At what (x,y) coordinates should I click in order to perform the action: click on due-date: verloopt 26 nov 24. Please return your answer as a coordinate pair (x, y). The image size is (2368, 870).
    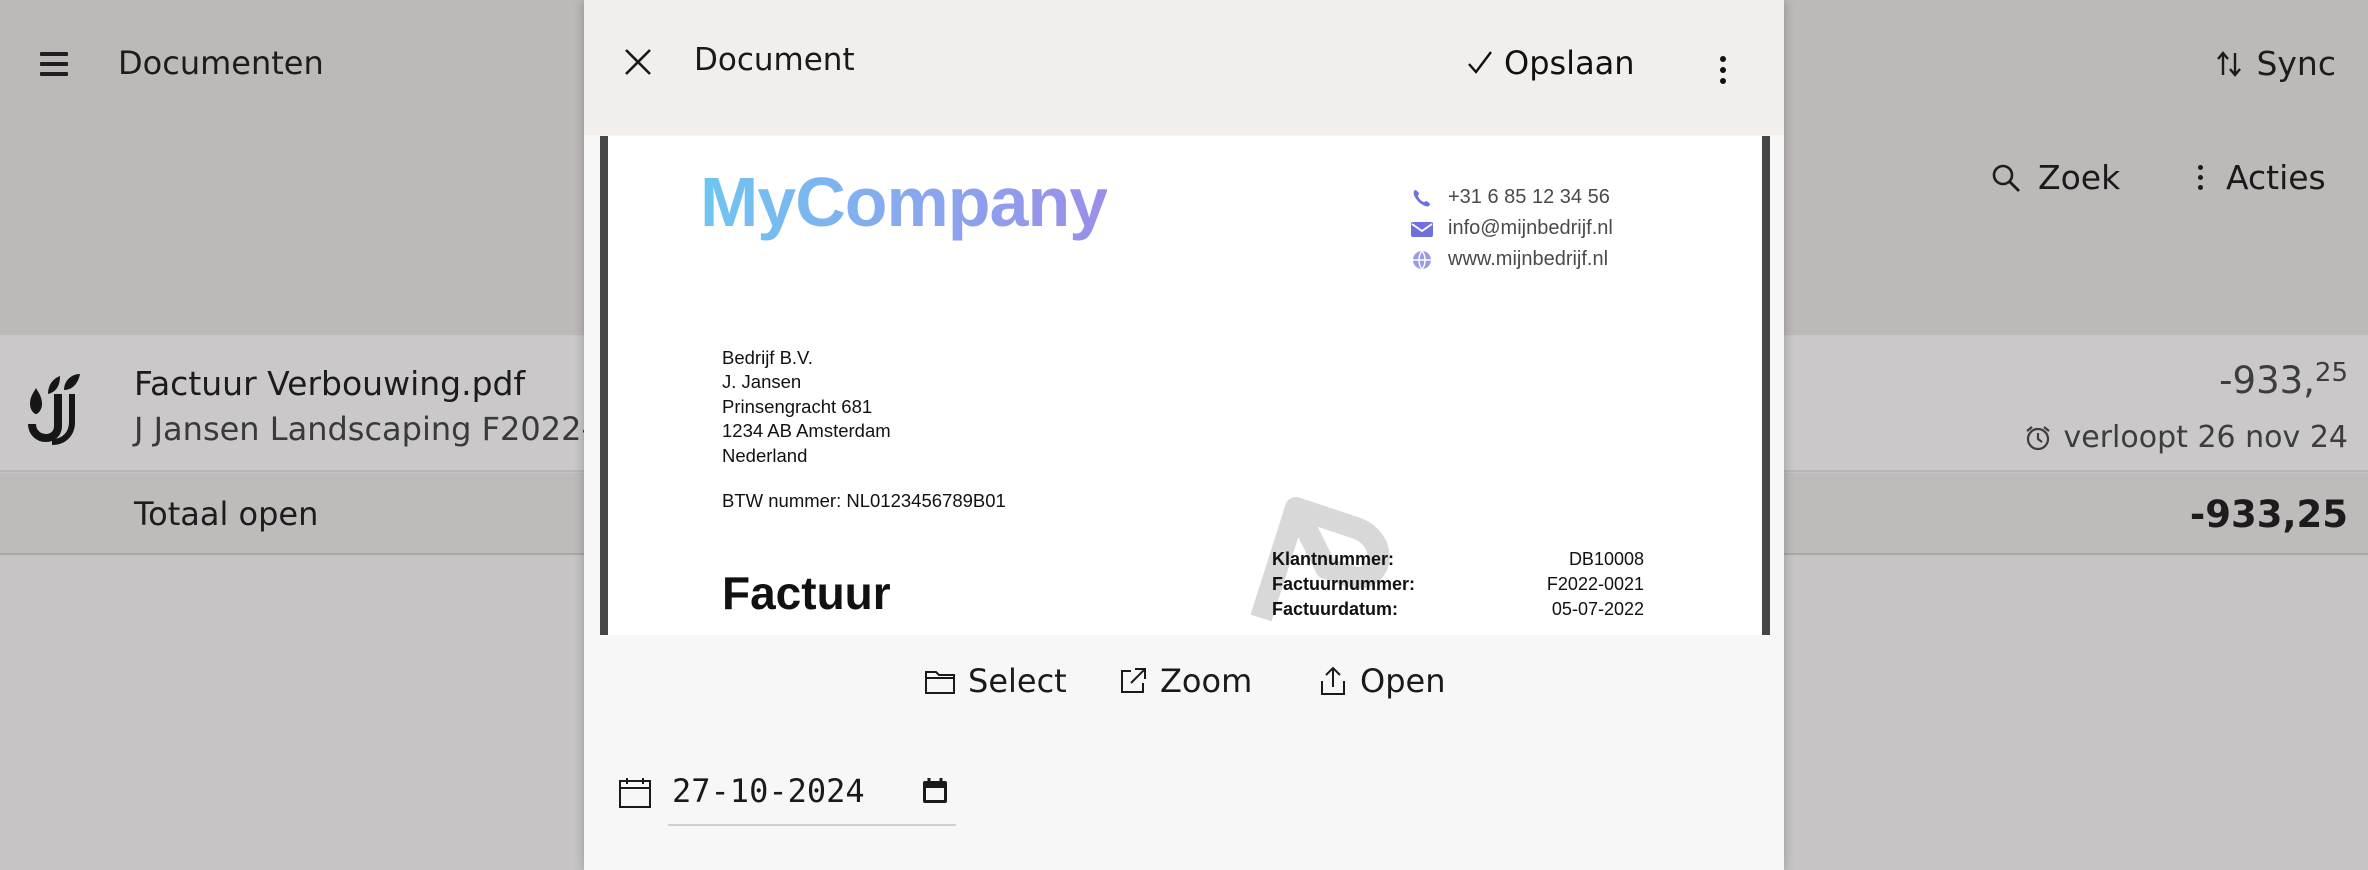
    Looking at the image, I should click on (2186, 437).